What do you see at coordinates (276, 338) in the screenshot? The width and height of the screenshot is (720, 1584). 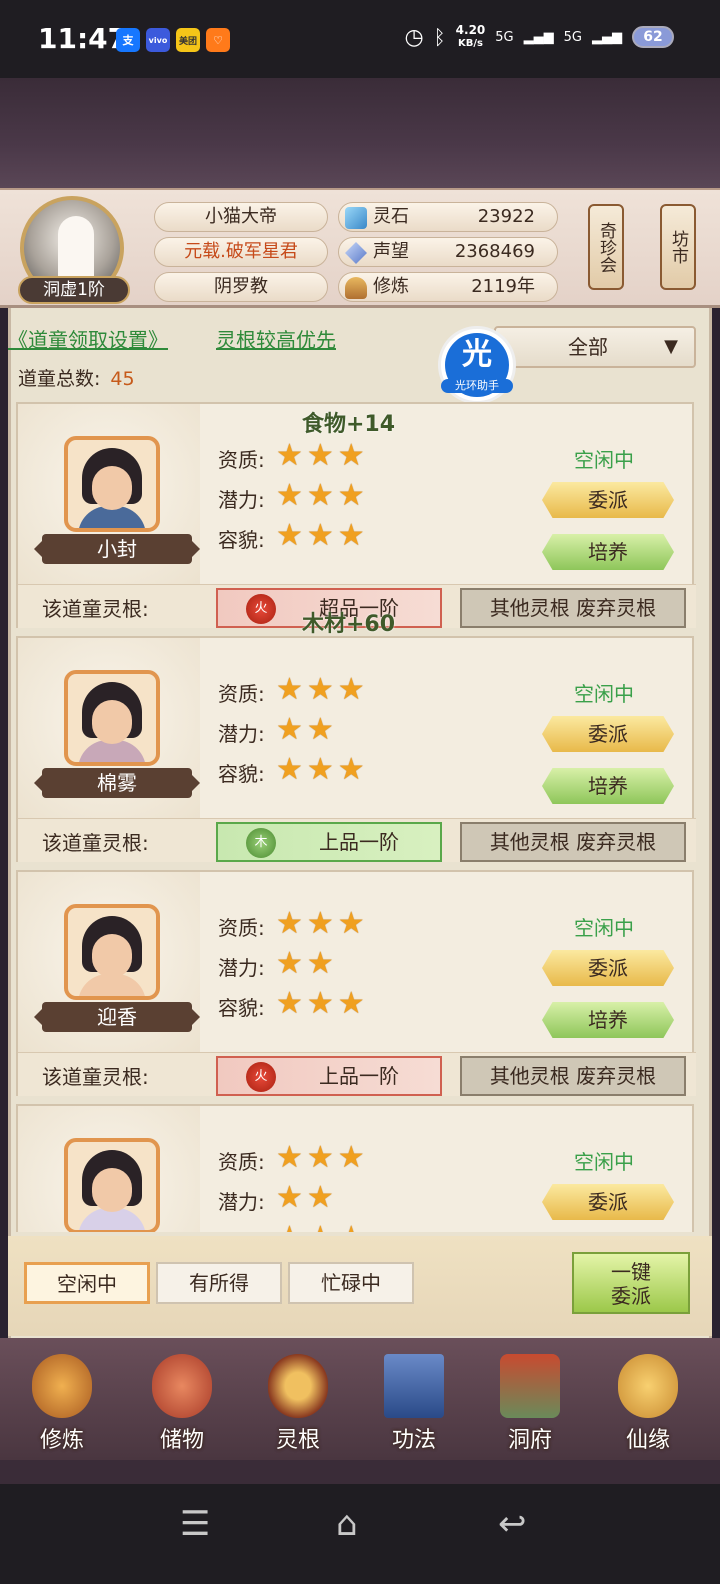 I see `priority-link: 灵根较高优先` at bounding box center [276, 338].